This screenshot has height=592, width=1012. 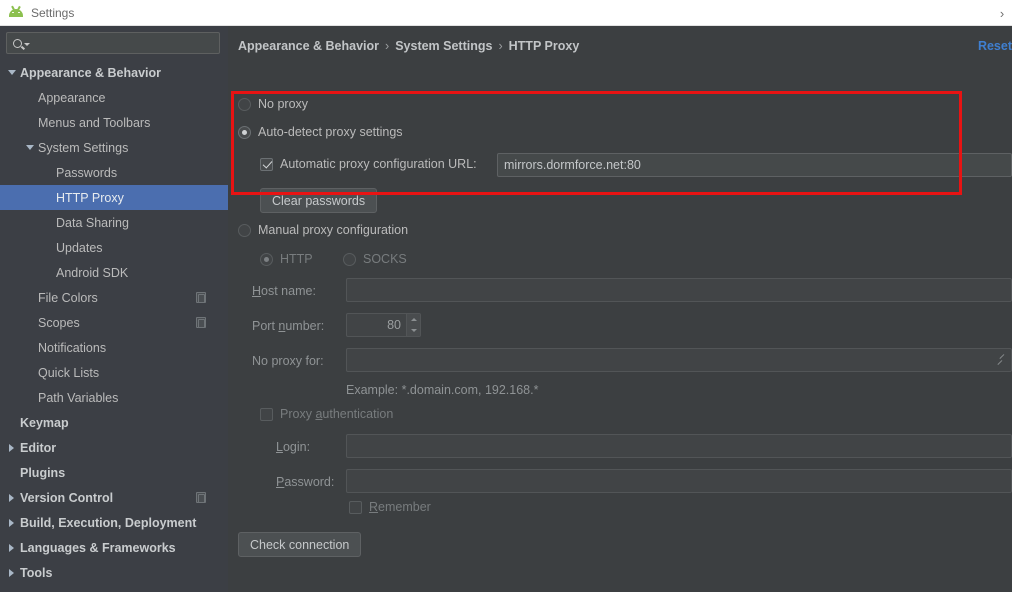 I want to click on login-input, so click(x=679, y=446).